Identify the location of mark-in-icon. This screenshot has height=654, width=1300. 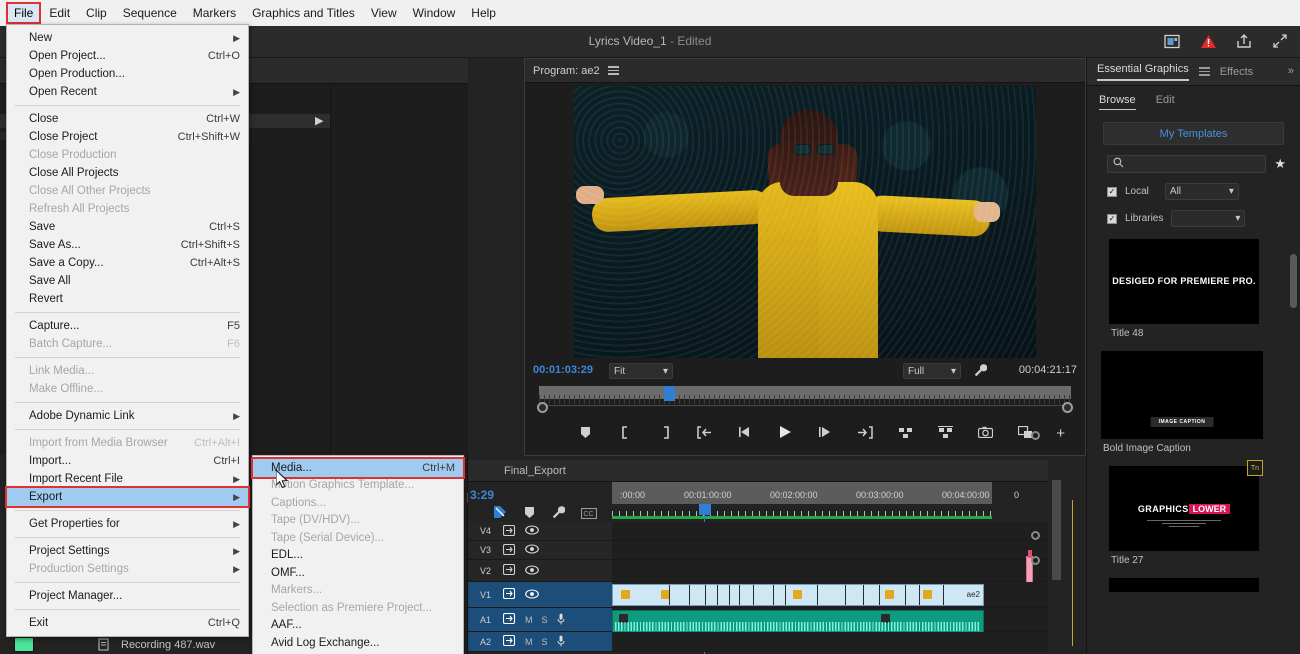
(625, 432).